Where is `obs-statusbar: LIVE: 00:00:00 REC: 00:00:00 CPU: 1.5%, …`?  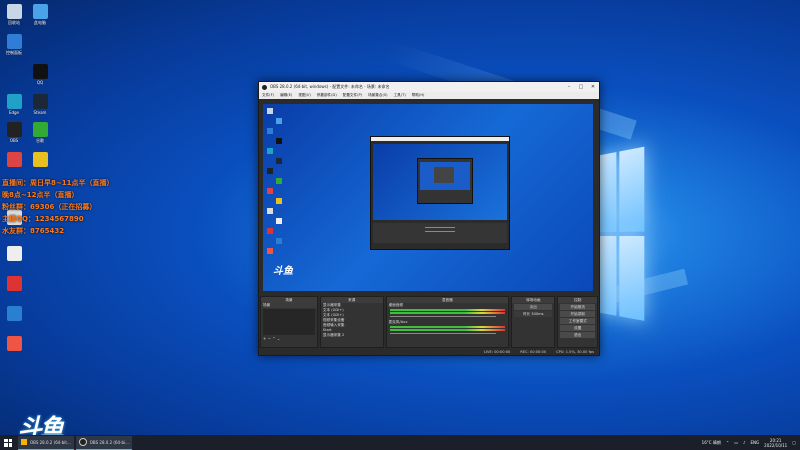 obs-statusbar: LIVE: 00:00:00 REC: 00:00:00 CPU: 1.5%, … is located at coordinates (429, 351).